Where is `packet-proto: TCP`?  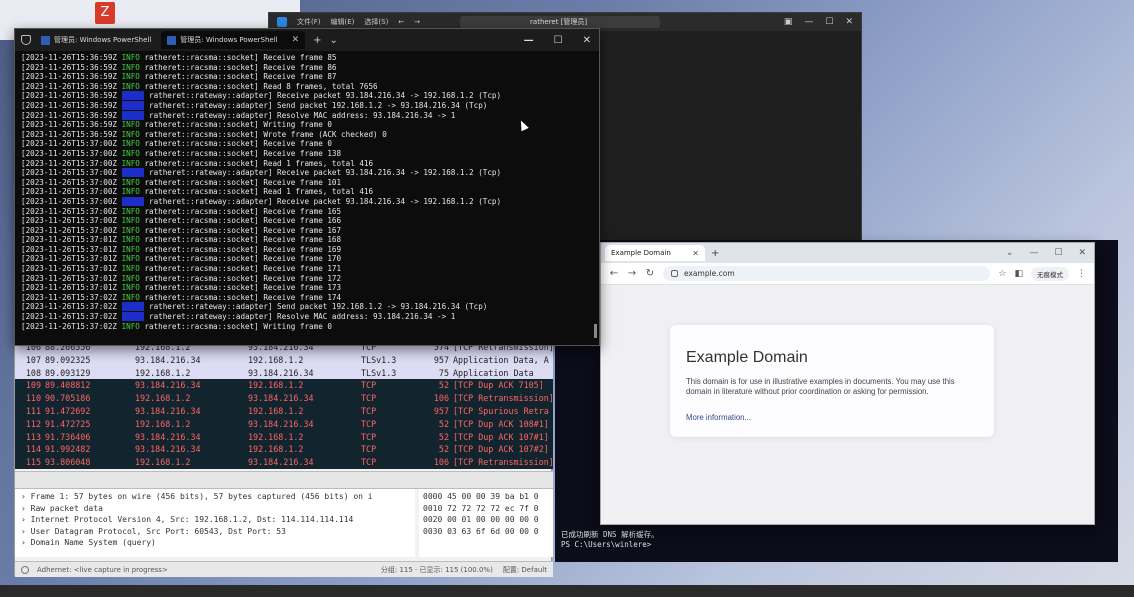
packet-proto: TCP is located at coordinates (369, 398).